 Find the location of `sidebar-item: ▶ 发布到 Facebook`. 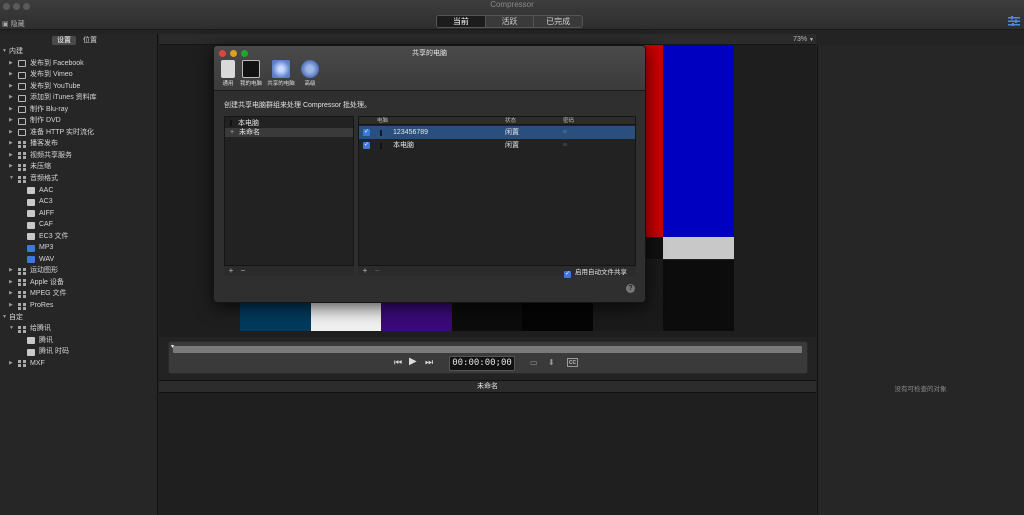

sidebar-item: ▶ 发布到 Facebook is located at coordinates (79, 64).